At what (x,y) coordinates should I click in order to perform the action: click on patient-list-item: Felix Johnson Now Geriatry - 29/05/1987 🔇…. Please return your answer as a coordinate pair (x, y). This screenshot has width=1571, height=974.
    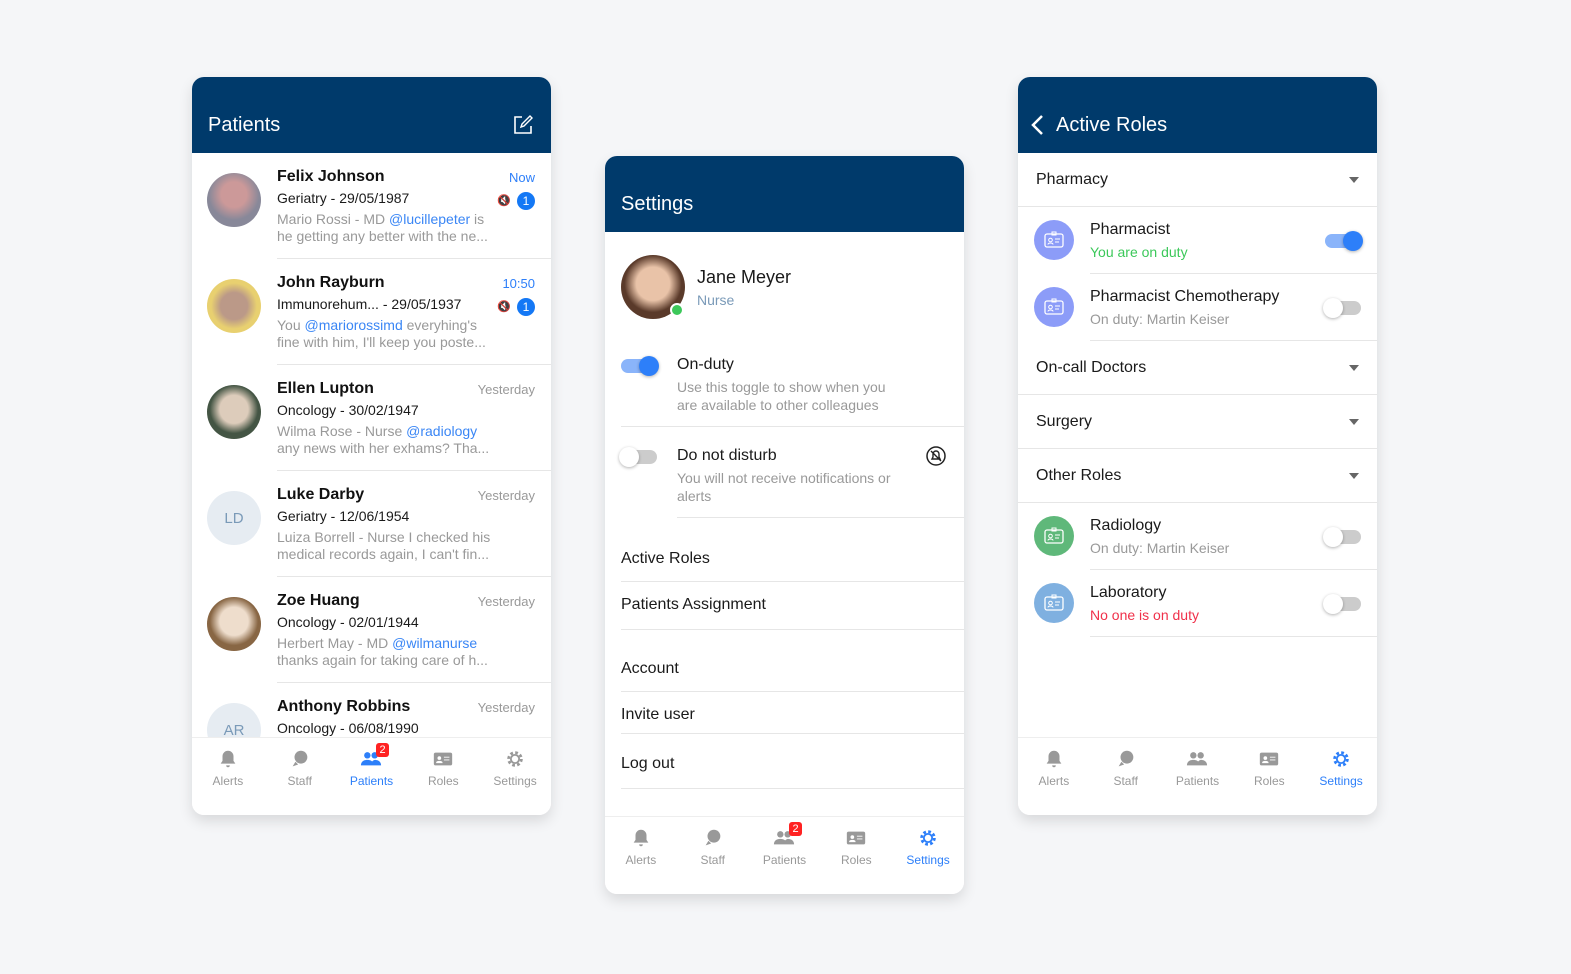
    Looking at the image, I should click on (379, 206).